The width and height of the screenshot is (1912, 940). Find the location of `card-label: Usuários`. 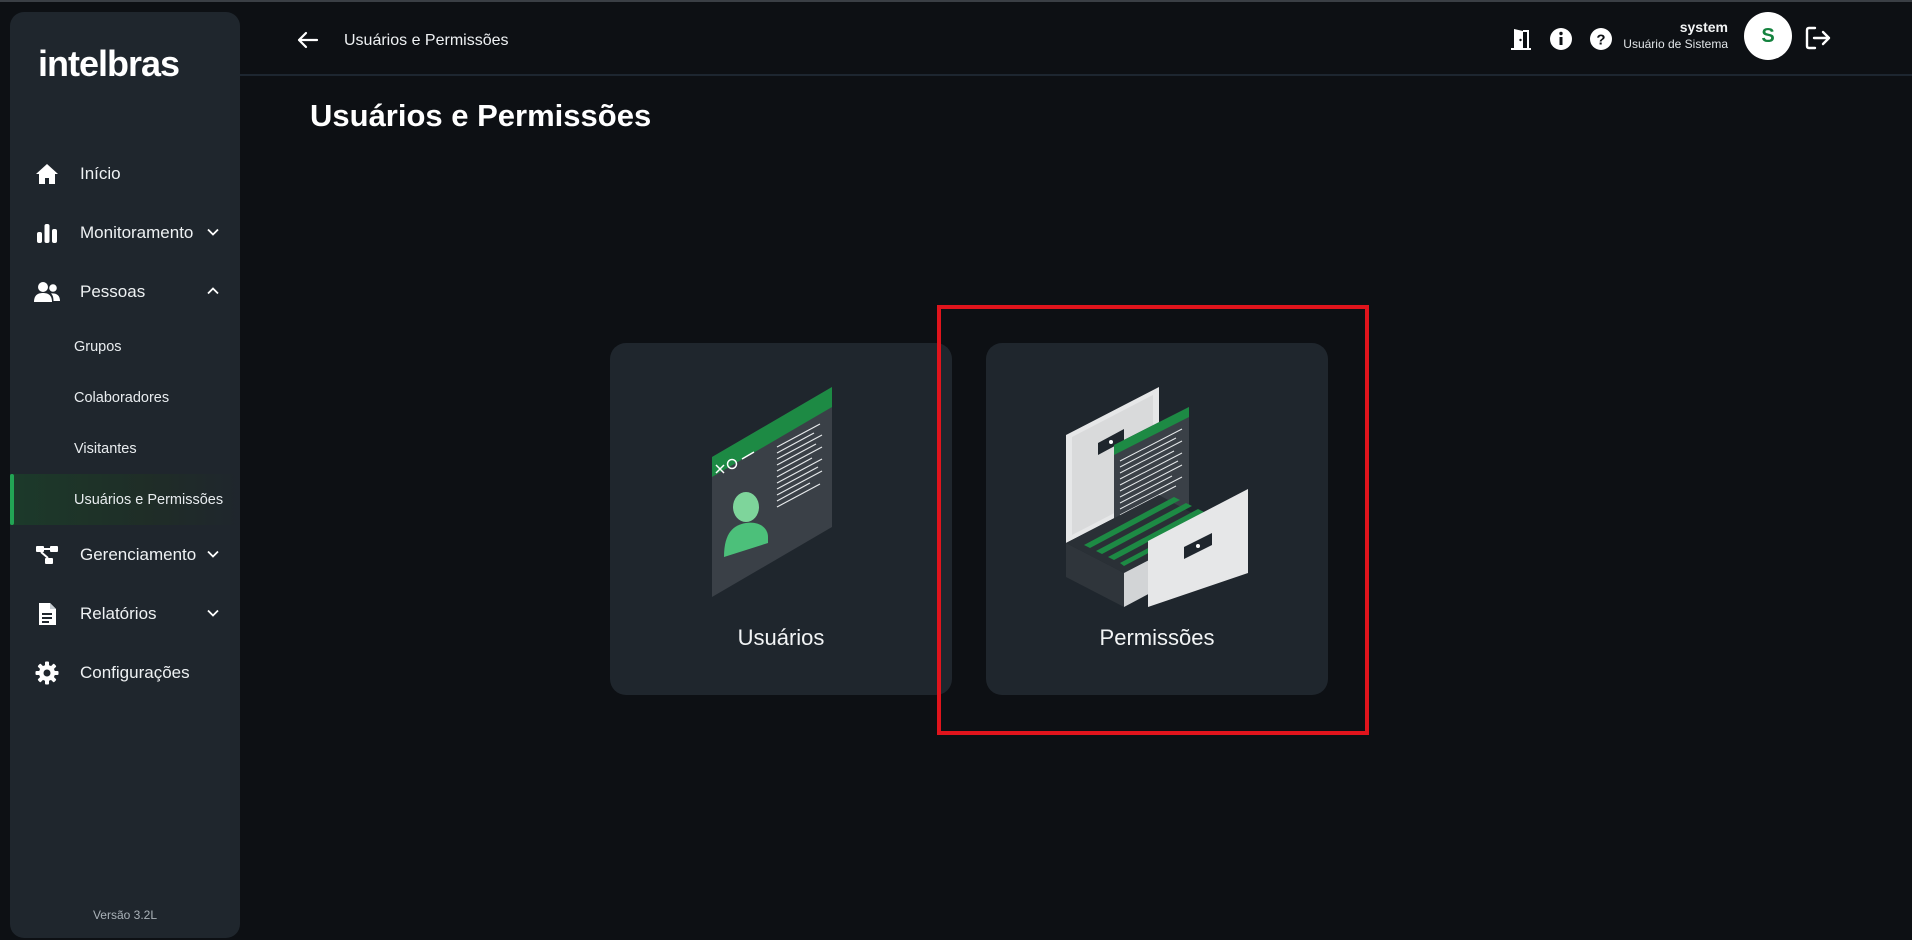

card-label: Usuários is located at coordinates (781, 637).